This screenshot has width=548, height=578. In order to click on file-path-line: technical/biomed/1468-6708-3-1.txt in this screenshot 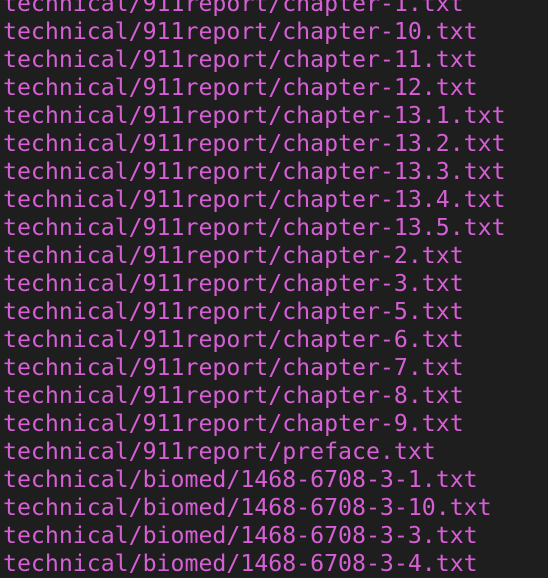, I will do `click(240, 479)`.